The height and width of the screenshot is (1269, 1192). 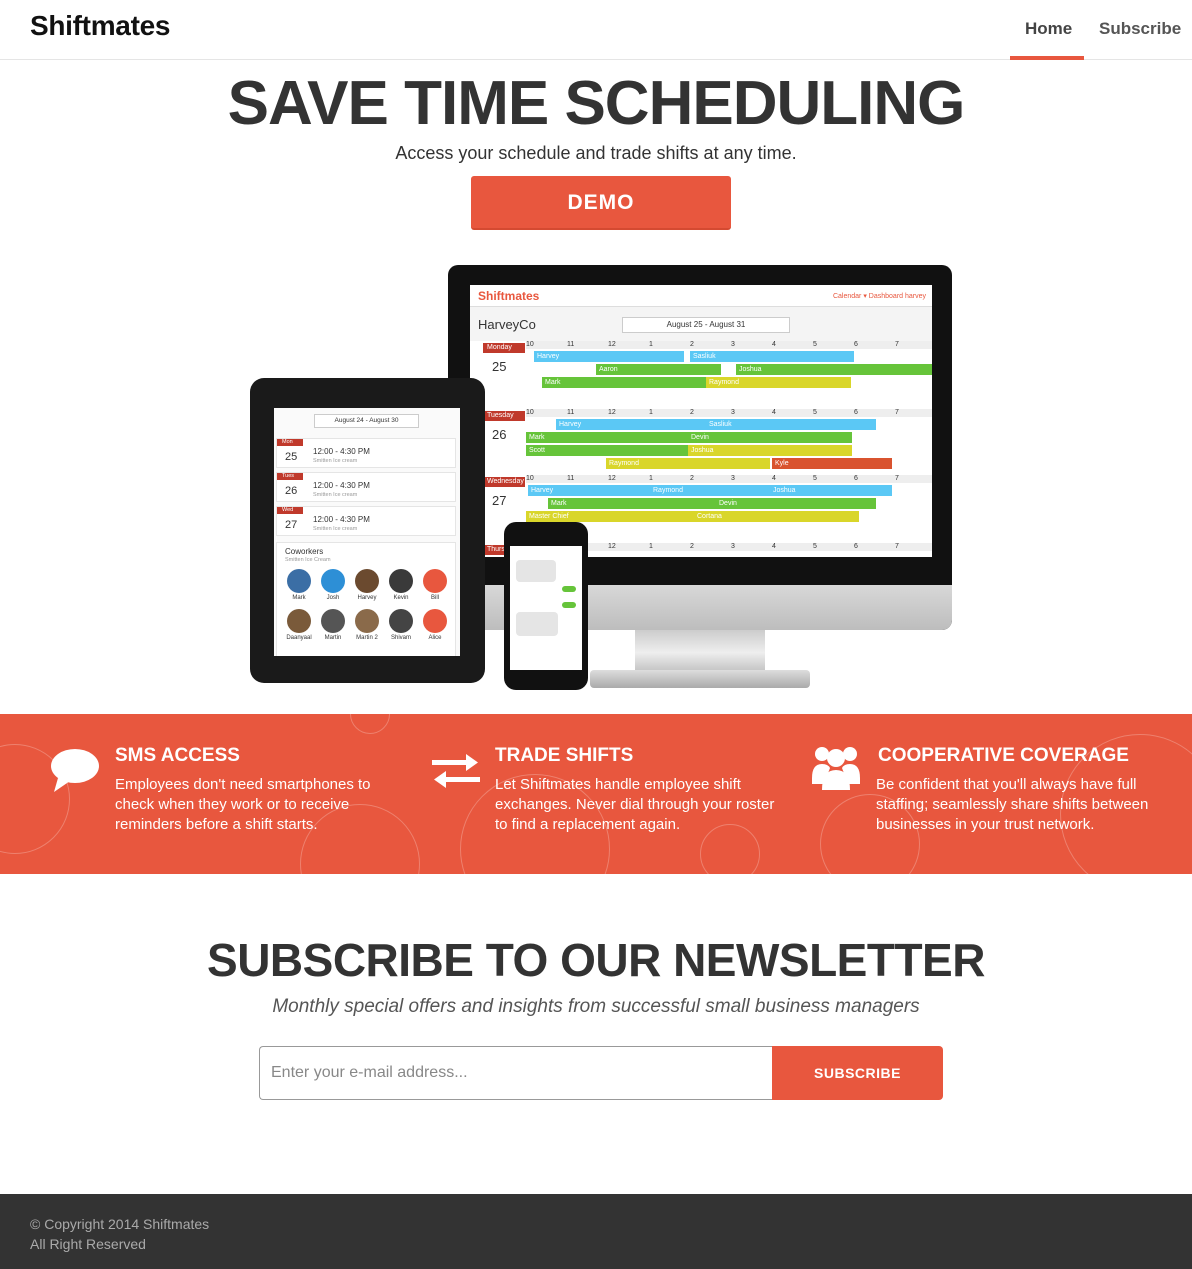 What do you see at coordinates (370, 724) in the screenshot?
I see `decor-circle` at bounding box center [370, 724].